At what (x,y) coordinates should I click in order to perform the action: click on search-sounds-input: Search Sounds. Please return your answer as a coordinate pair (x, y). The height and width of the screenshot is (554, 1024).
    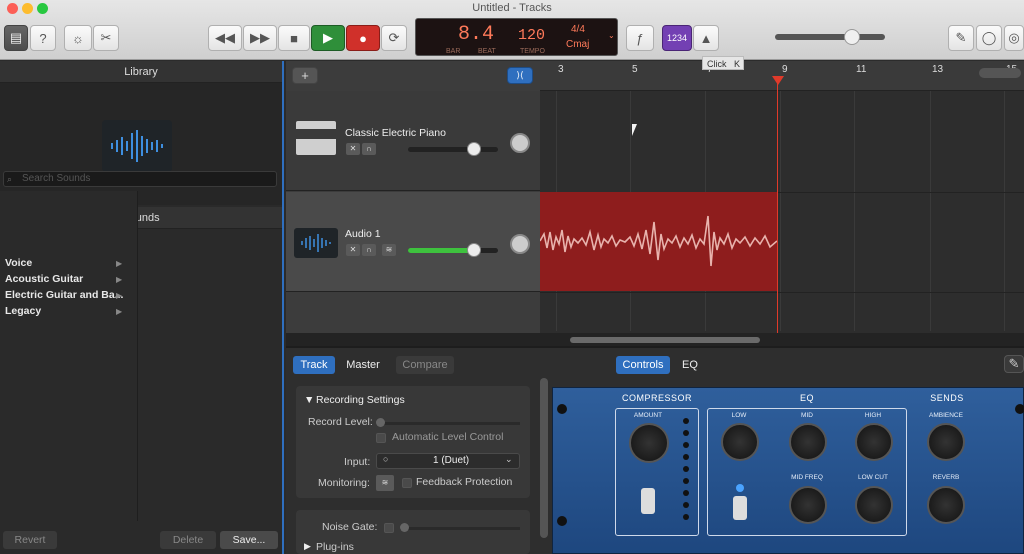
    Looking at the image, I should click on (140, 179).